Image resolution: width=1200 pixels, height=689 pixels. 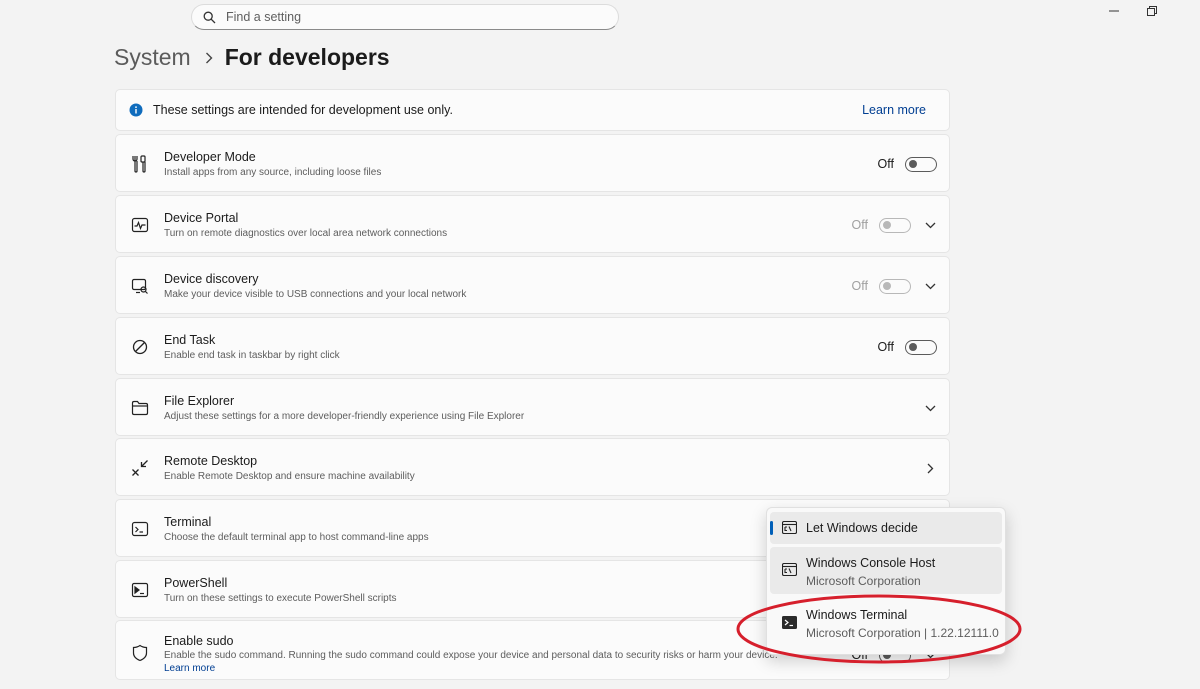 What do you see at coordinates (152, 57) in the screenshot?
I see `breadcrumb-system-link: System` at bounding box center [152, 57].